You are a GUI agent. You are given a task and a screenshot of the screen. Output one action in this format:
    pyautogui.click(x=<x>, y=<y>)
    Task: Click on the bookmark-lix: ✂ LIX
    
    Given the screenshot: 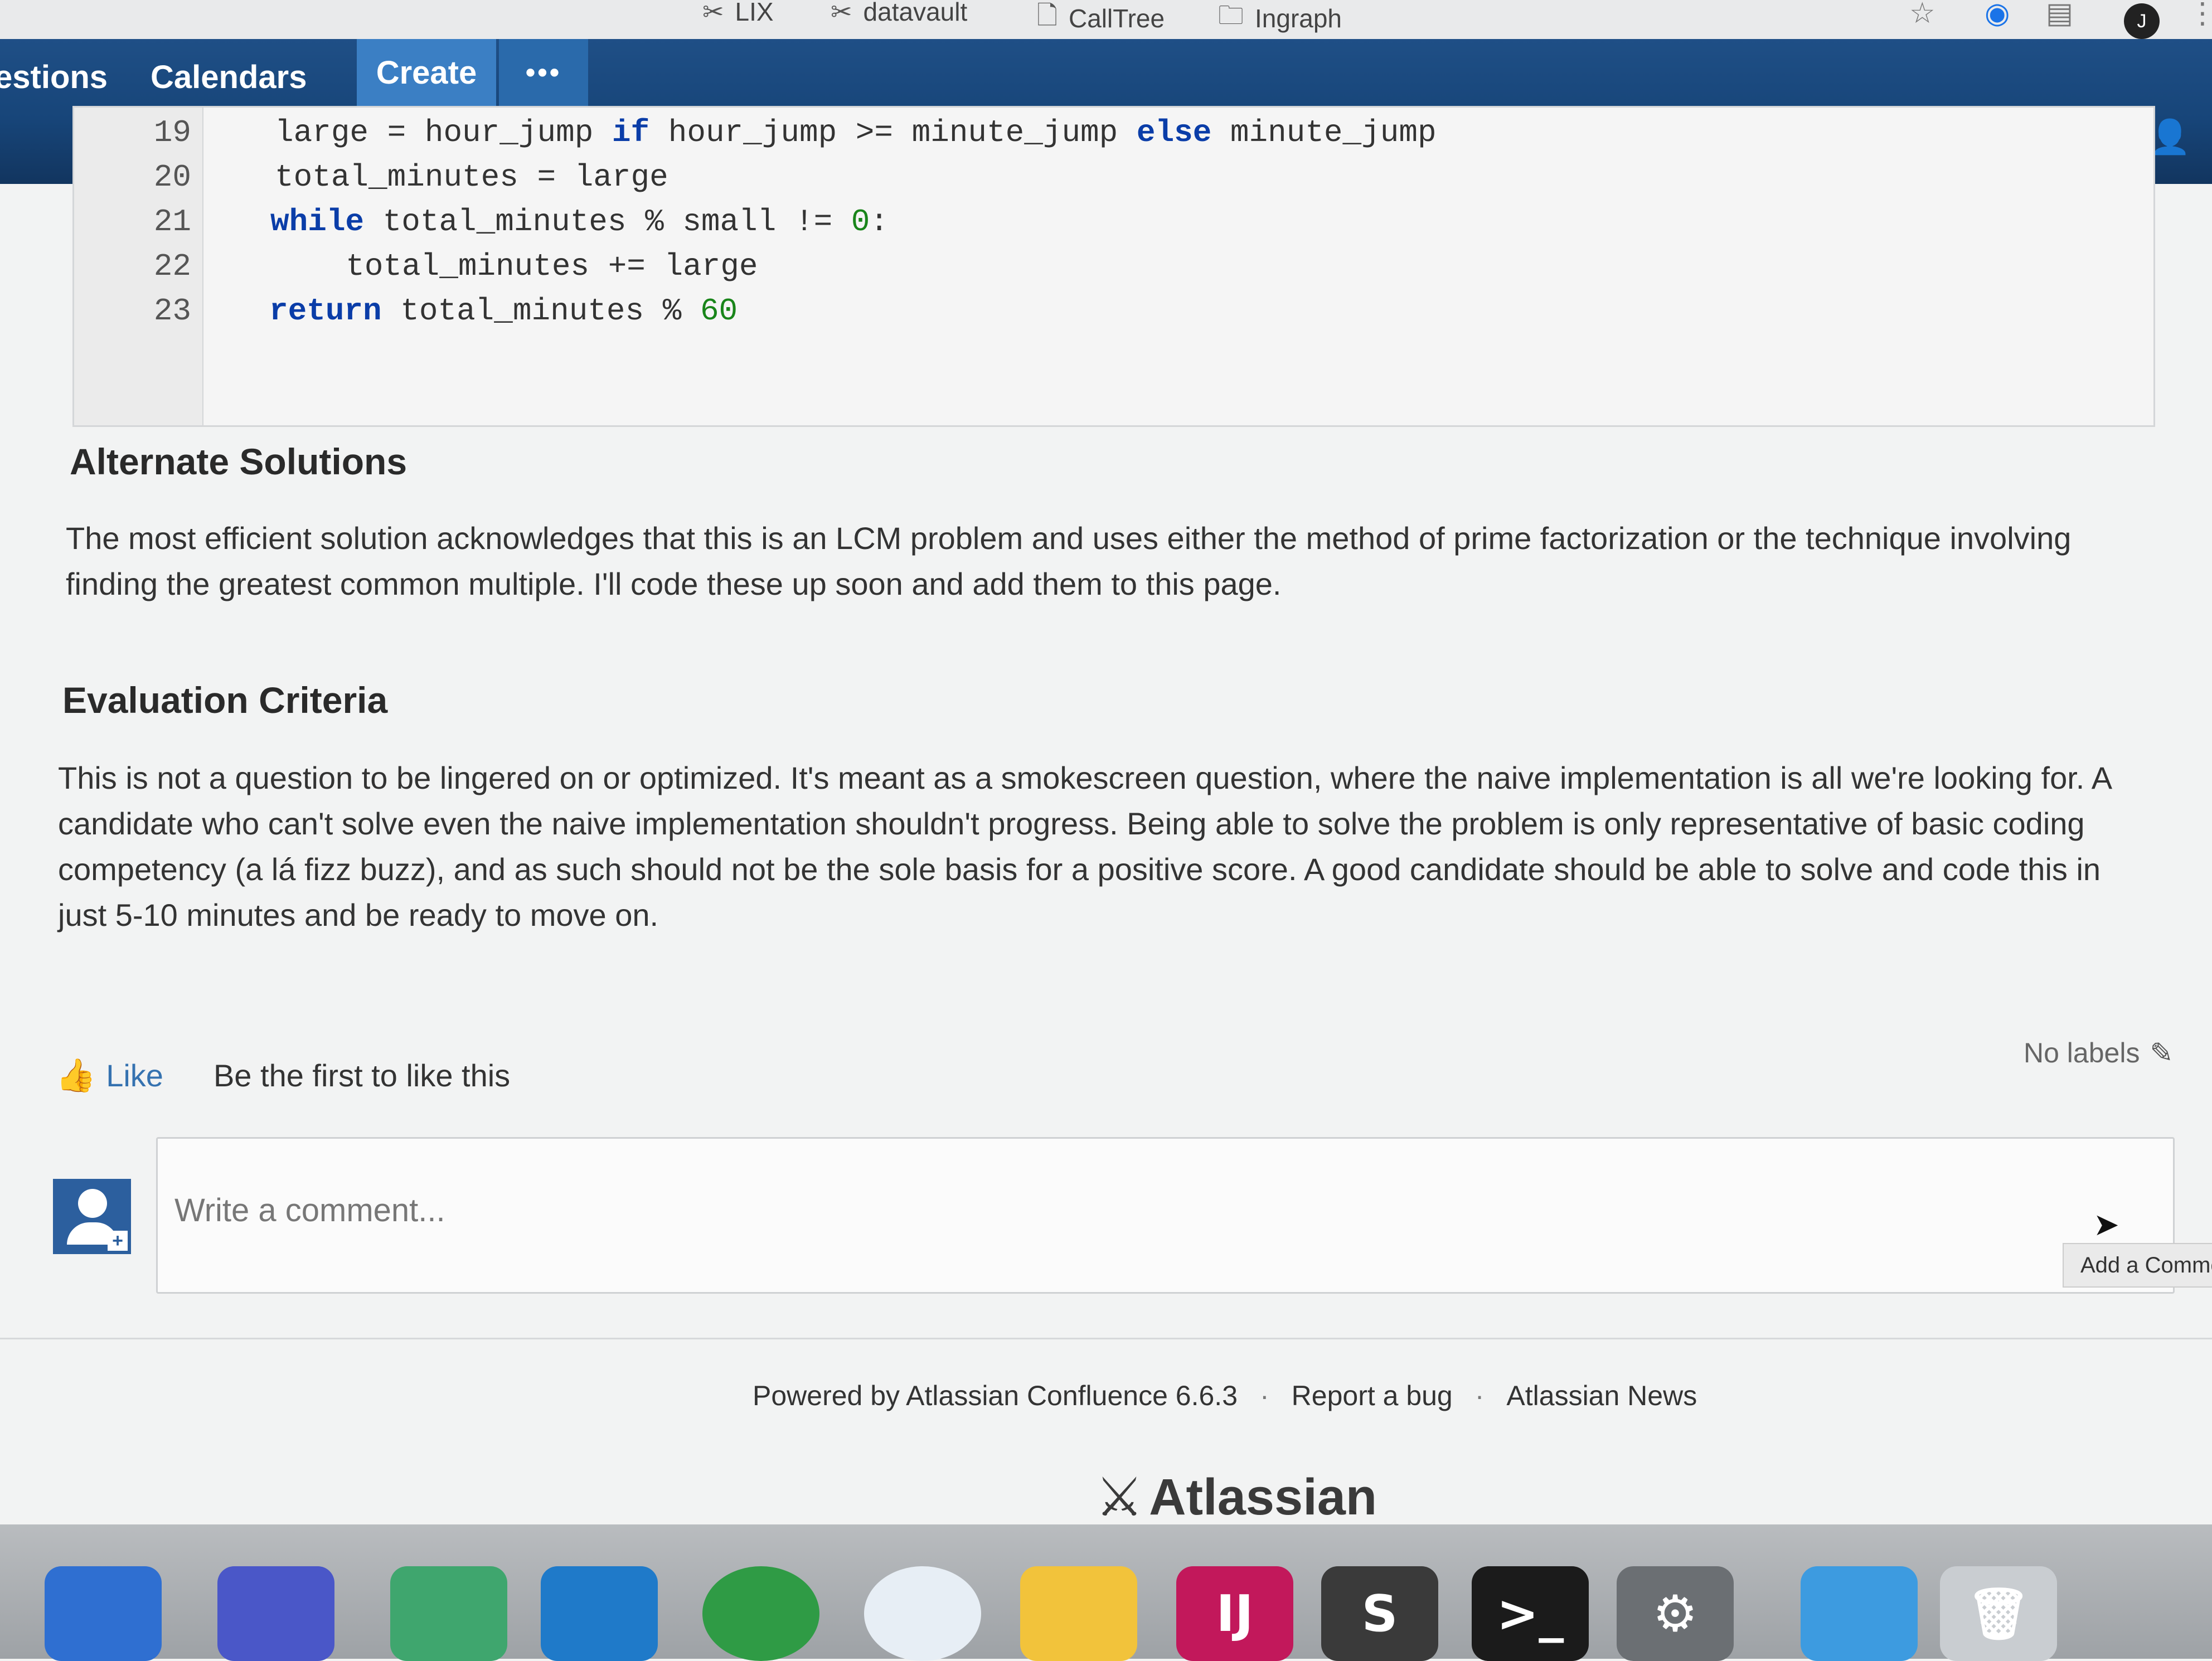 What is the action you would take?
    pyautogui.click(x=738, y=14)
    